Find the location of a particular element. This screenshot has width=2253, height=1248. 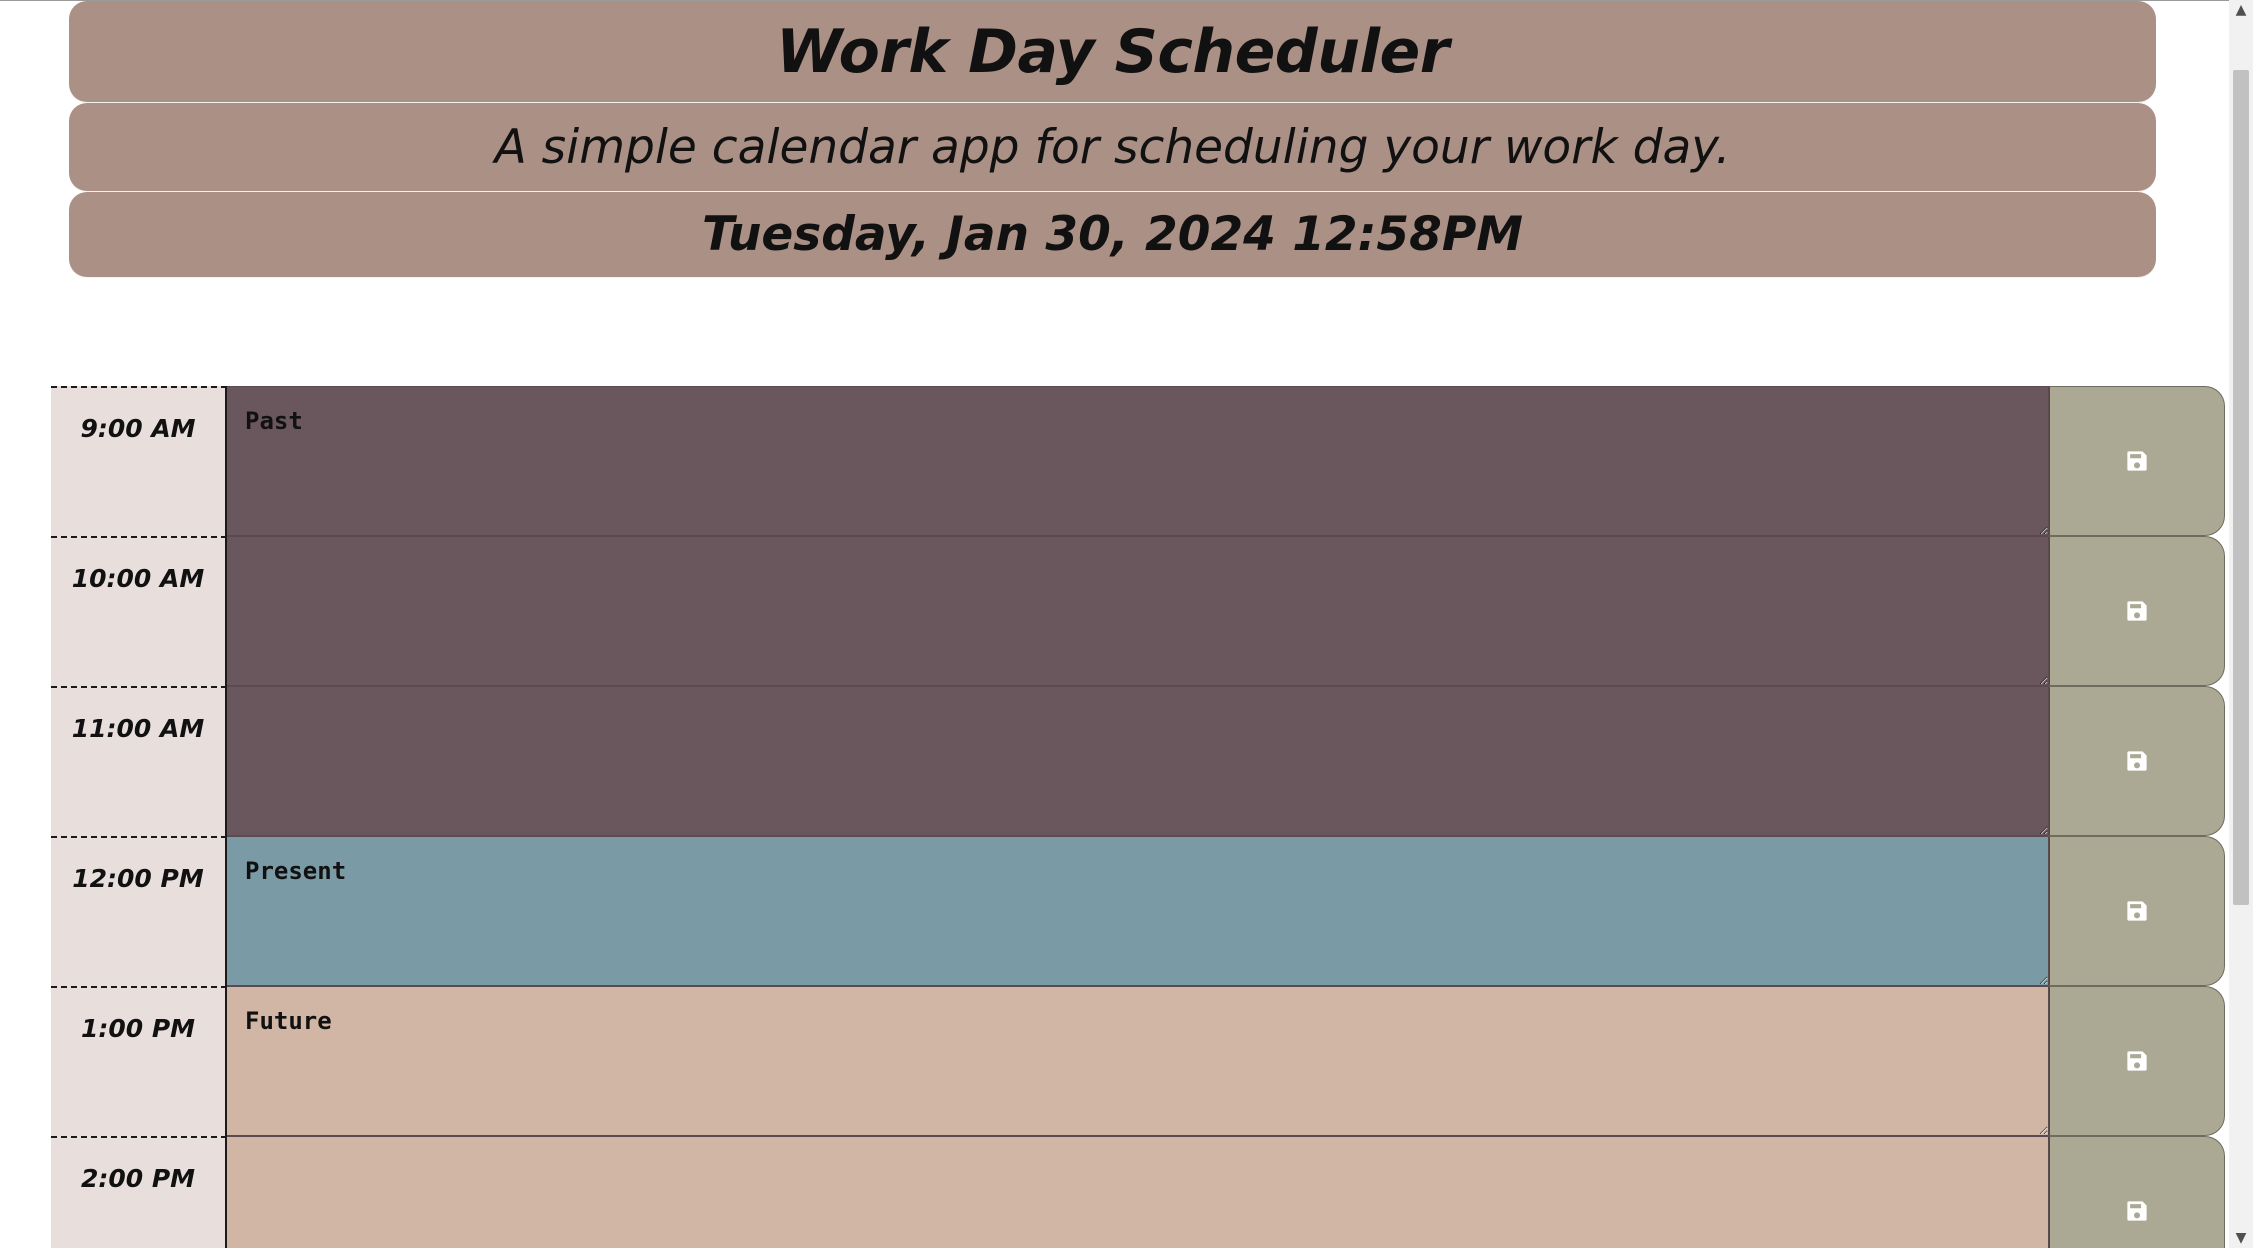

hour-label: 11:00 AM is located at coordinates (139, 761).